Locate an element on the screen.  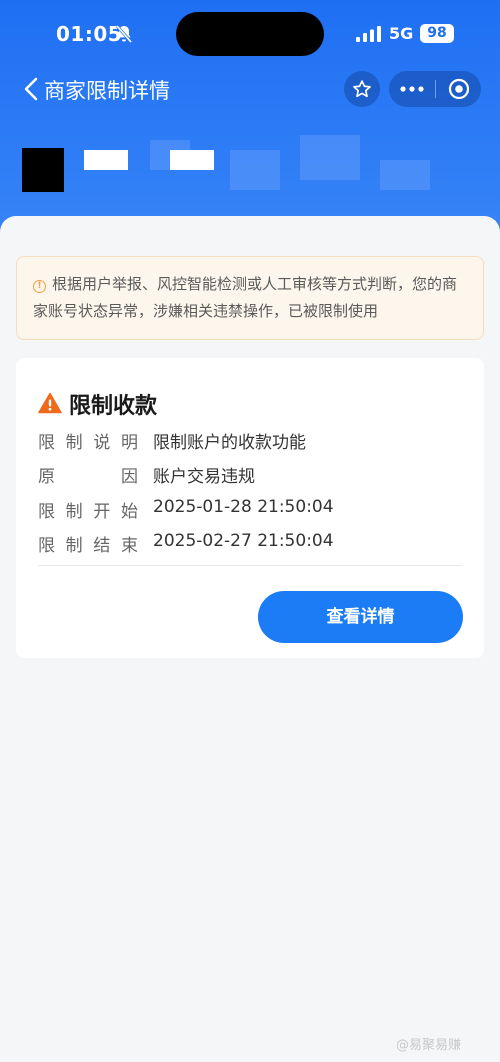
nav-bar: 商家限制详情 is located at coordinates (250, 89).